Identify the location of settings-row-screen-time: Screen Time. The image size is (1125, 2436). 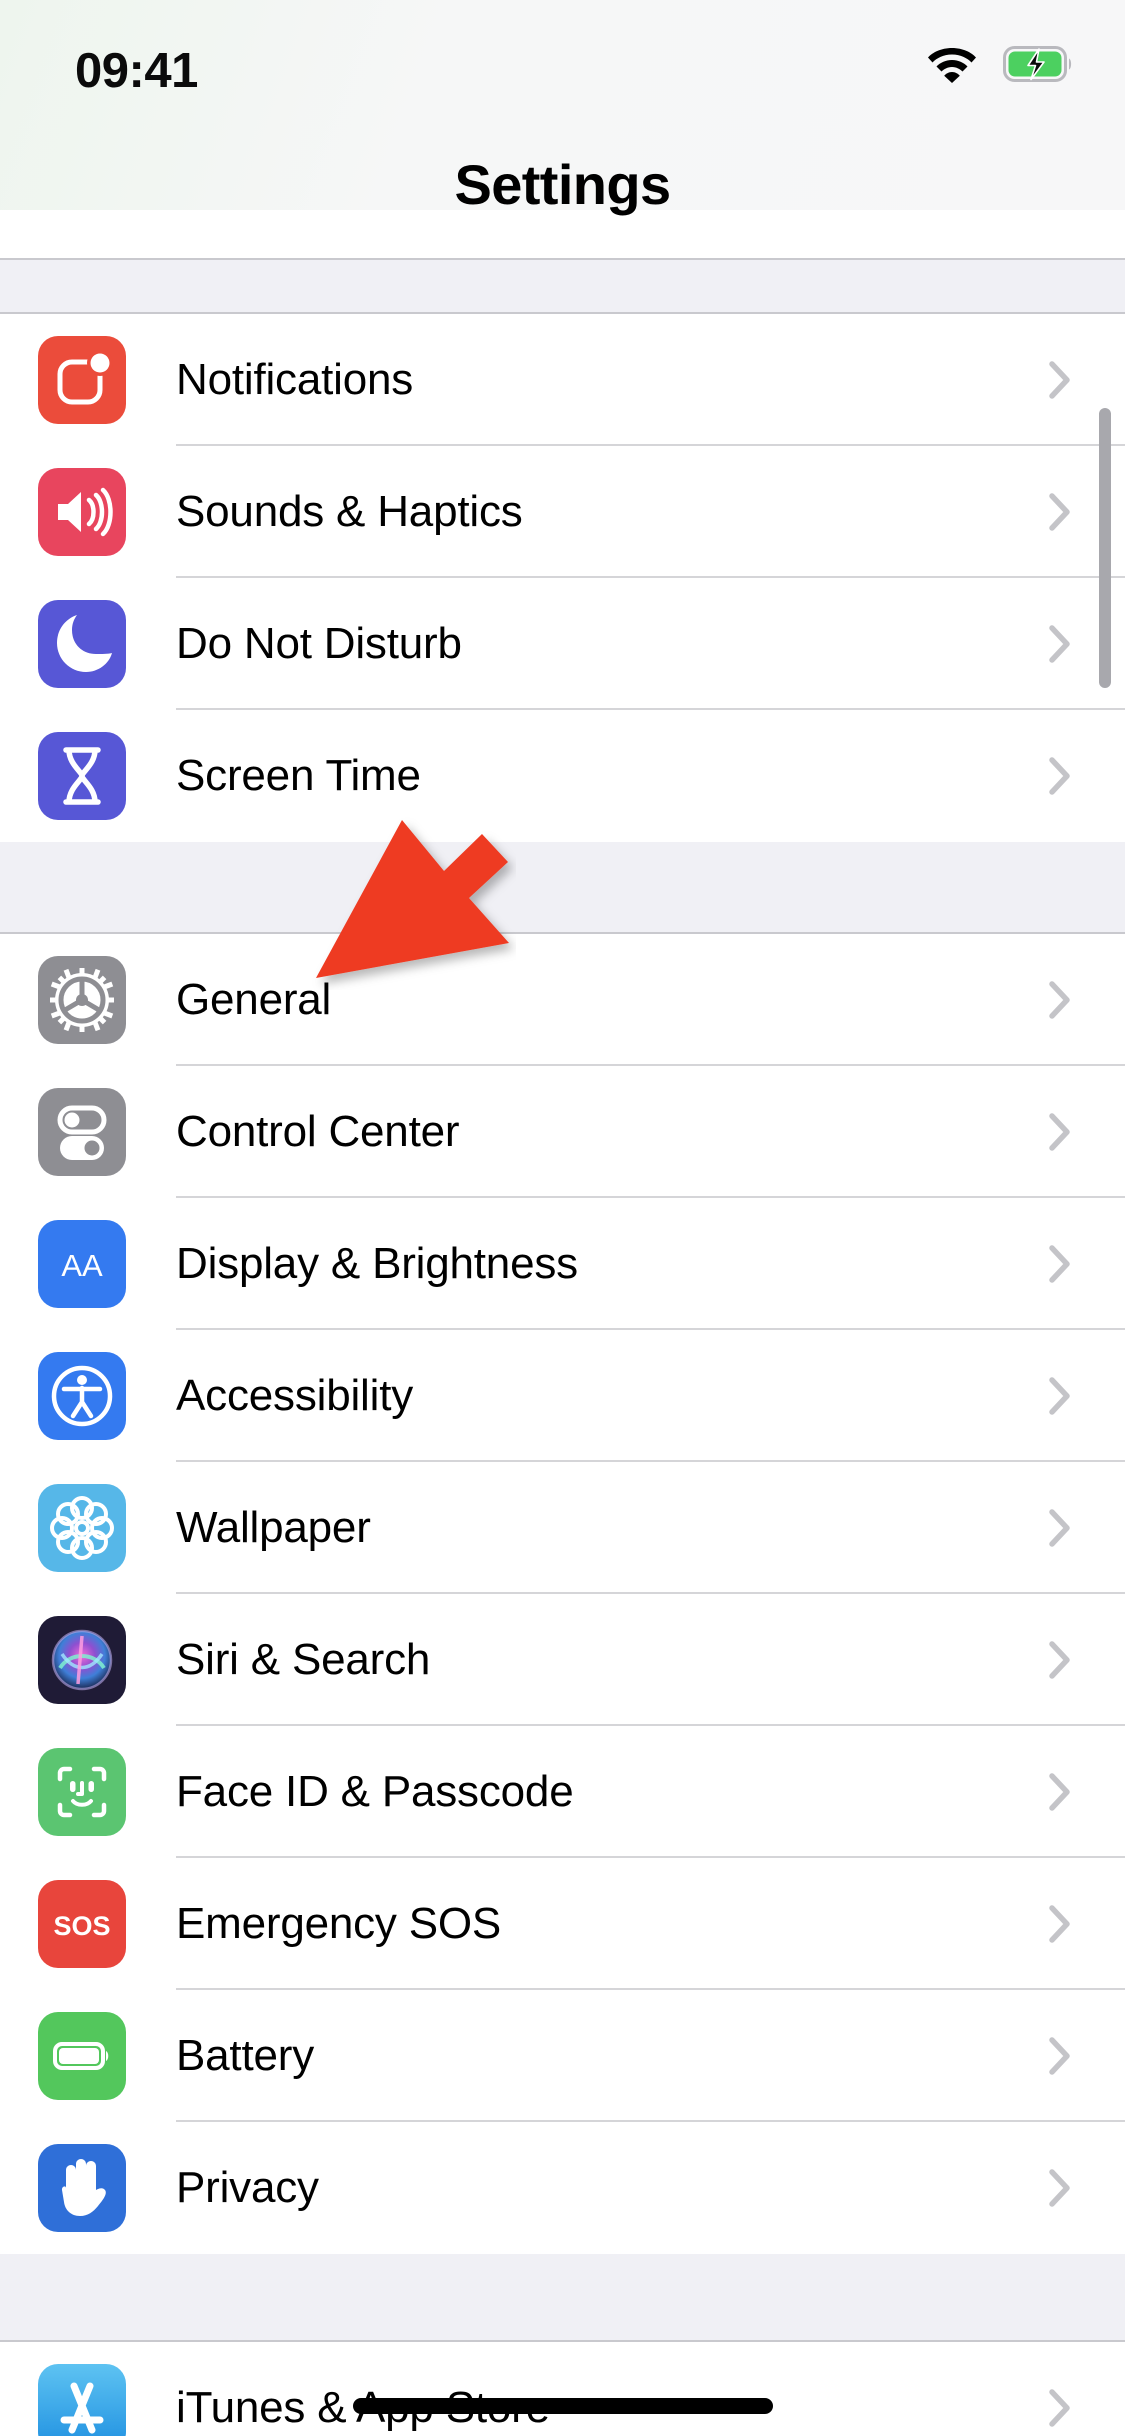
(562, 776).